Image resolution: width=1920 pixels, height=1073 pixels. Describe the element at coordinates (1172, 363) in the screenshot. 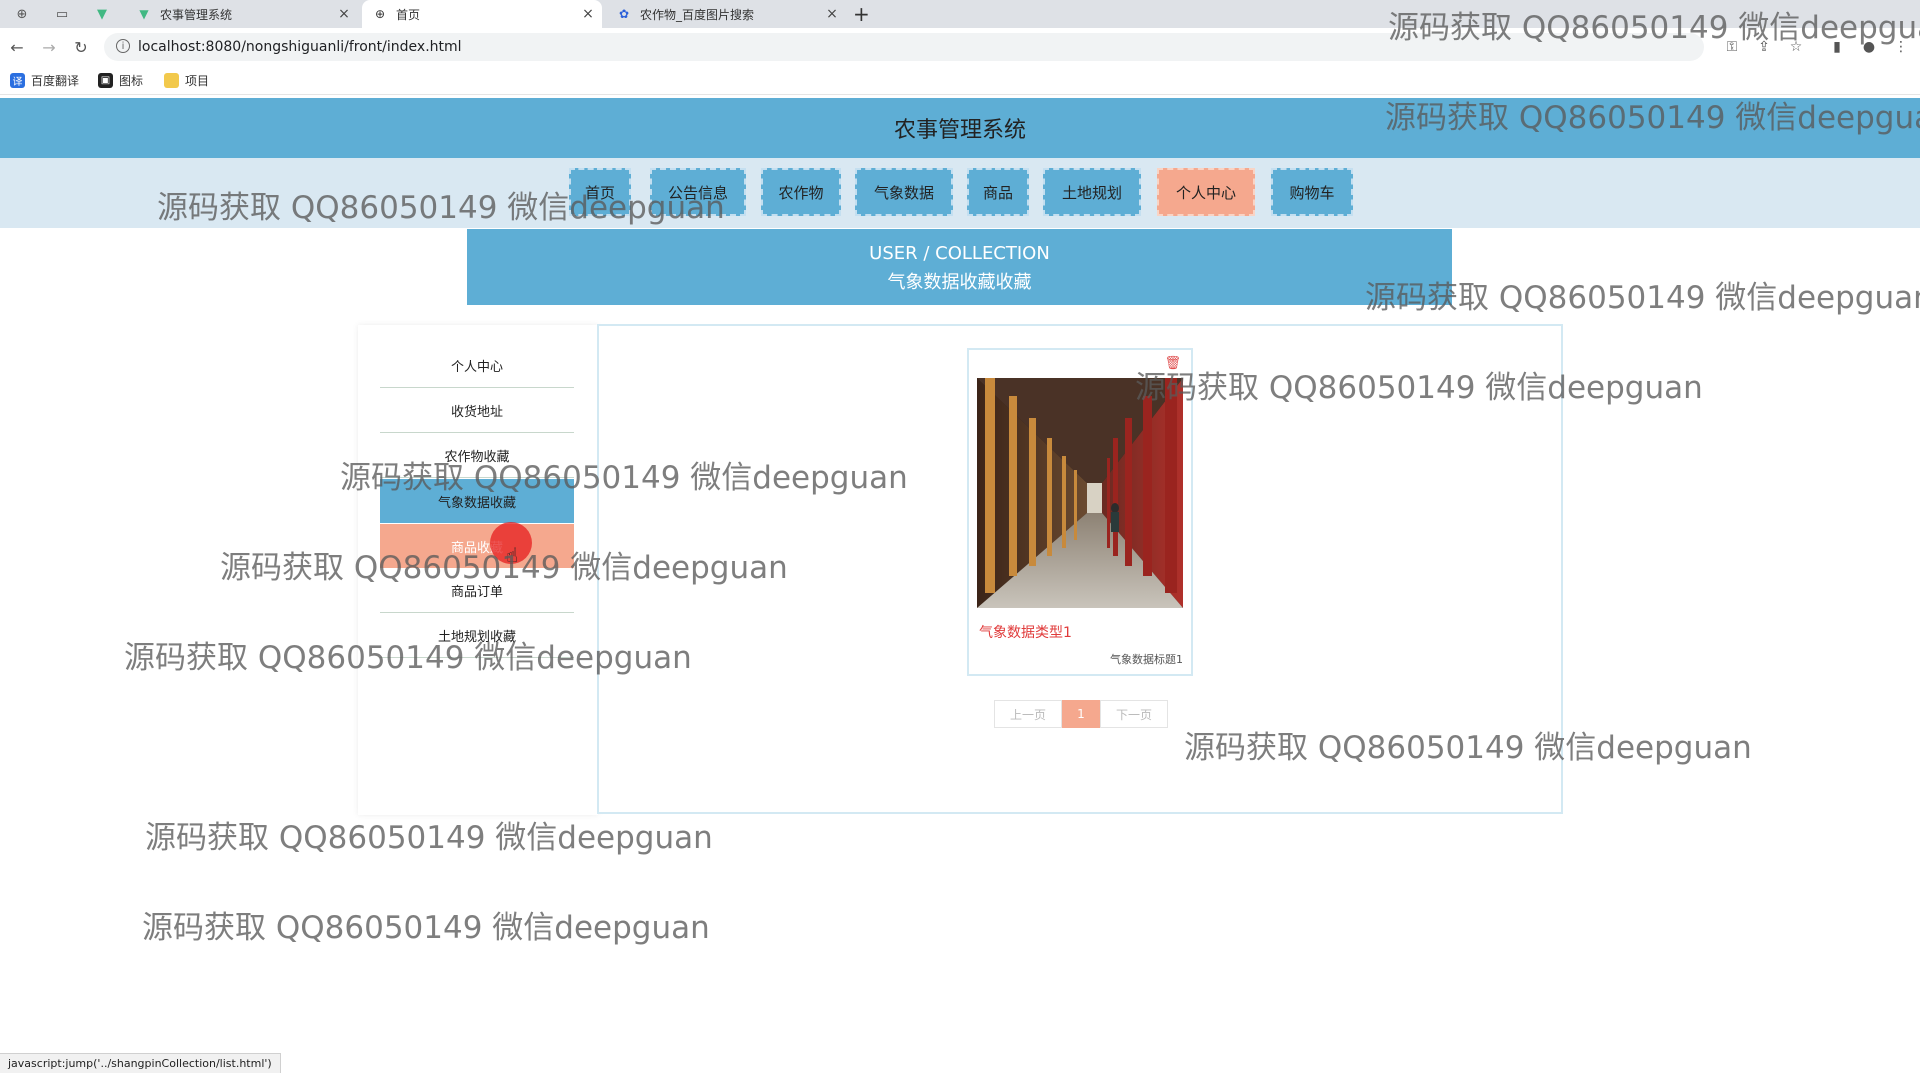

I see `trash-icon: 🗑` at that location.